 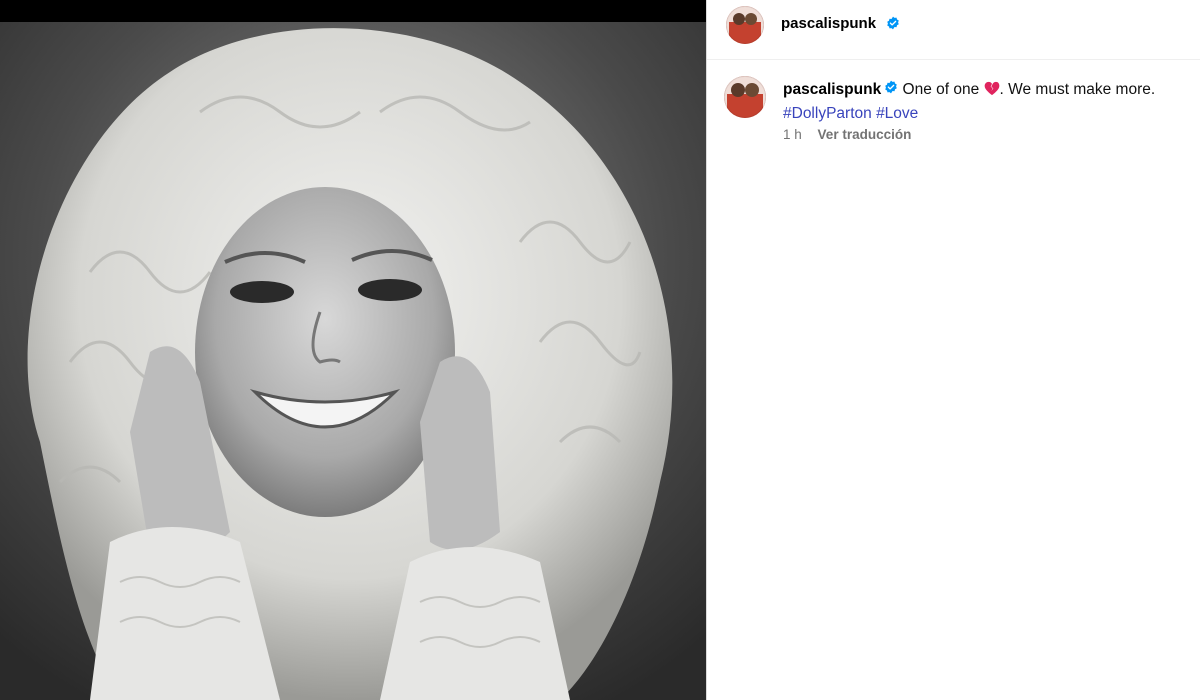 I want to click on translate-button: Ver traducción, so click(x=865, y=134).